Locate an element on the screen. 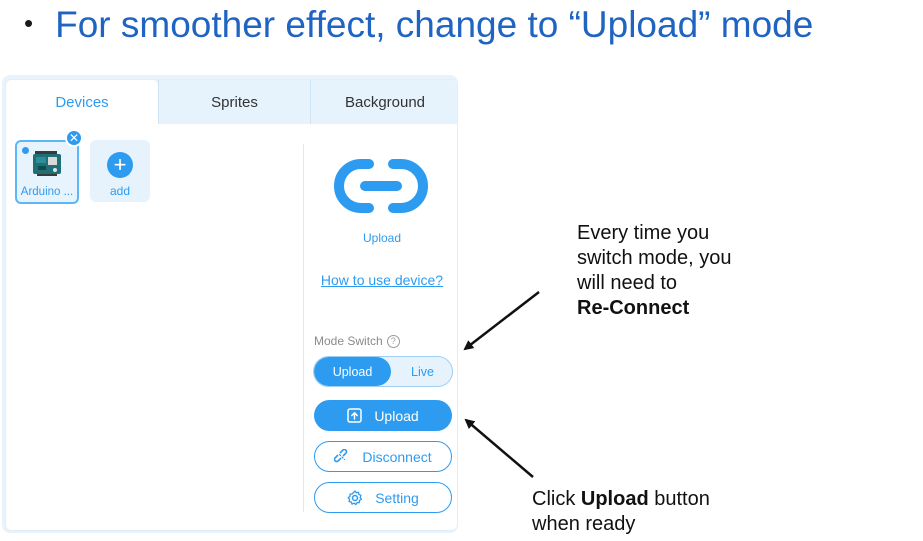 The height and width of the screenshot is (541, 923). note-text: Click is located at coordinates (556, 499).